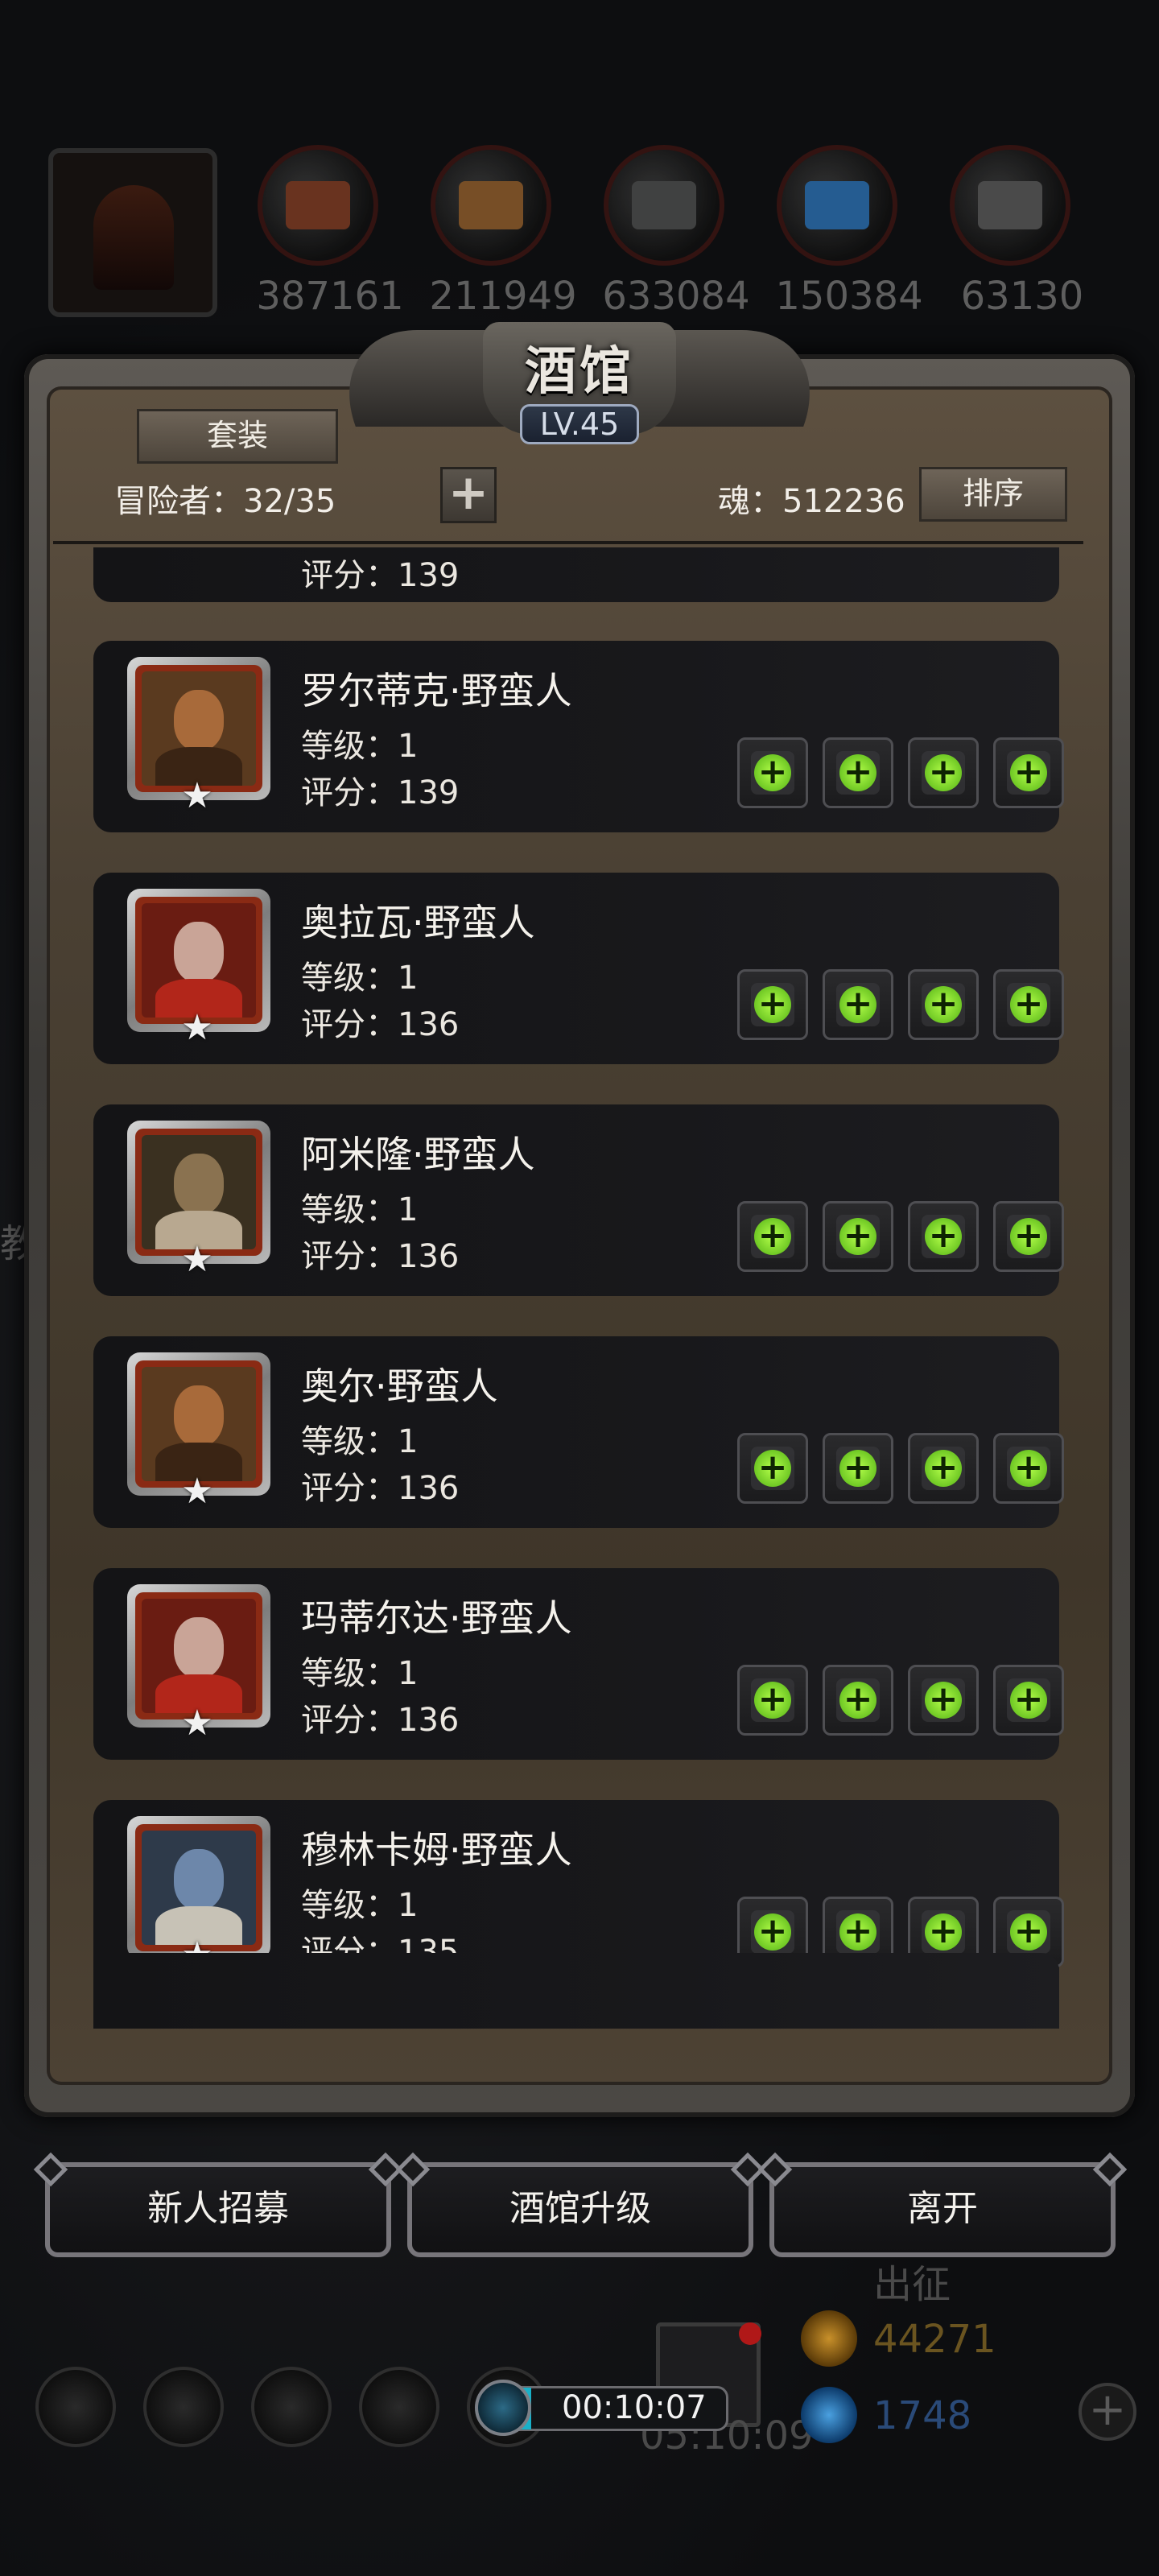 The height and width of the screenshot is (2576, 1159). What do you see at coordinates (578, 736) in the screenshot?
I see `hero-card: ★ 罗尔蒂克·野蛮人 等级：1 评分：139 + + + +` at bounding box center [578, 736].